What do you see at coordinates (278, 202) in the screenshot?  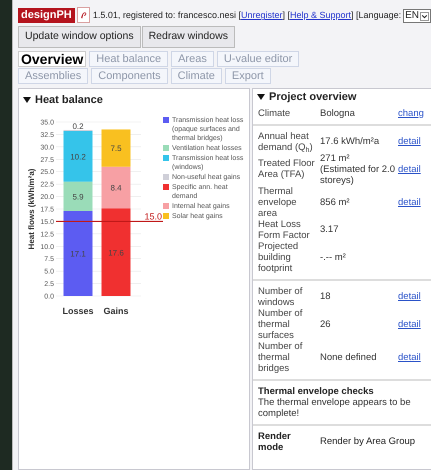 I see `property-label: Thermal envelope area` at bounding box center [278, 202].